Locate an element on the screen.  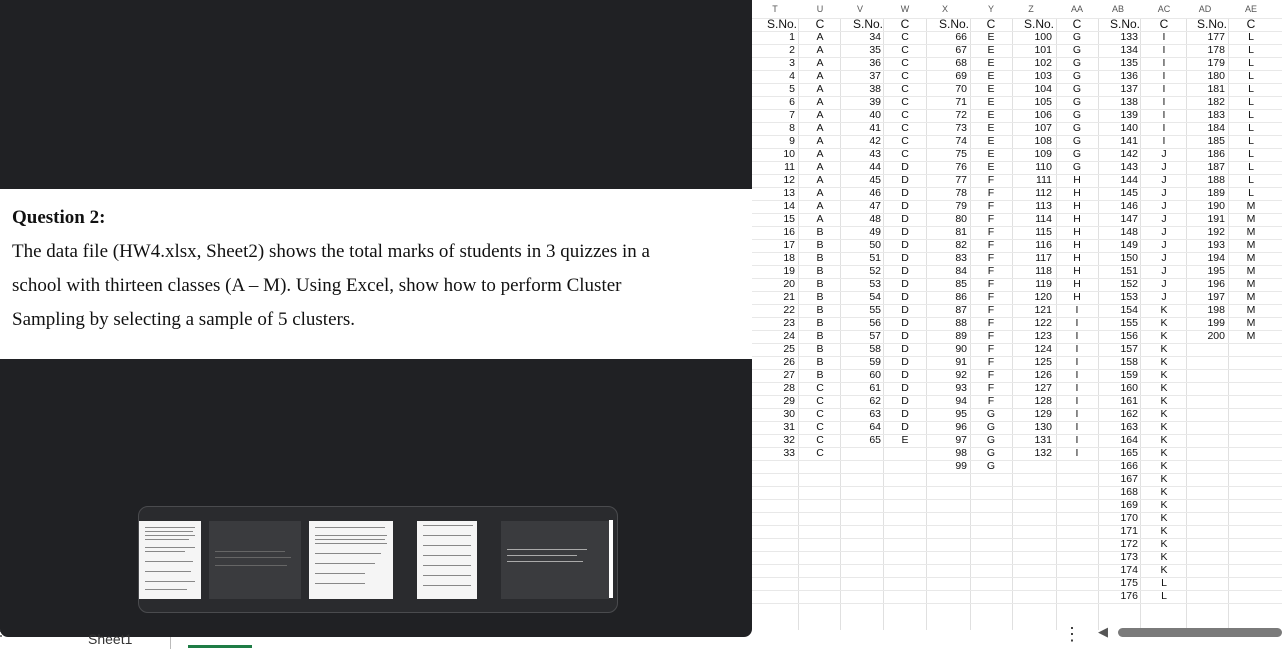
cell: 87 is located at coordinates (947, 310).